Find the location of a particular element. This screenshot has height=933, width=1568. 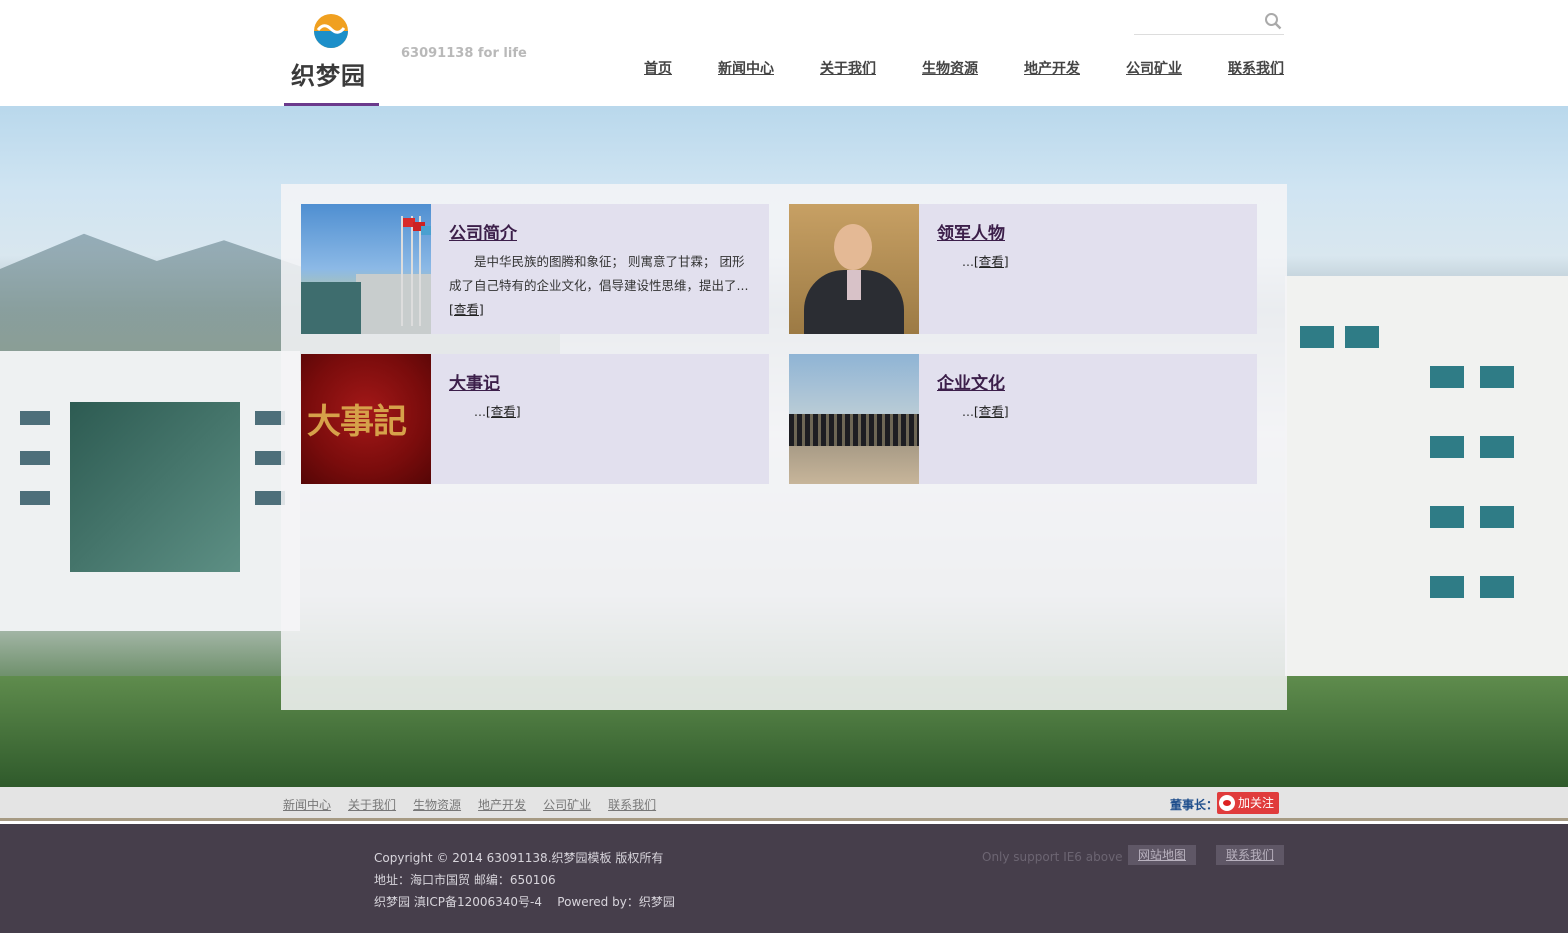

nav-about: 关于我们 is located at coordinates (848, 68).